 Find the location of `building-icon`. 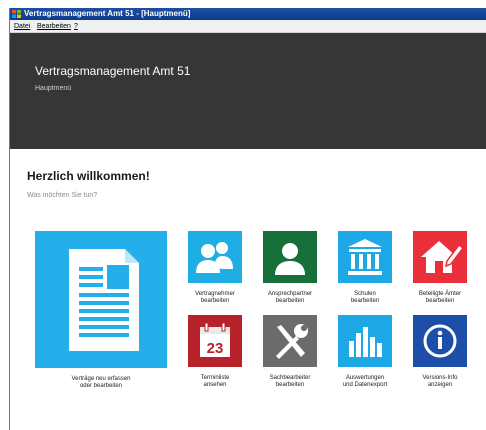

building-icon is located at coordinates (365, 257).